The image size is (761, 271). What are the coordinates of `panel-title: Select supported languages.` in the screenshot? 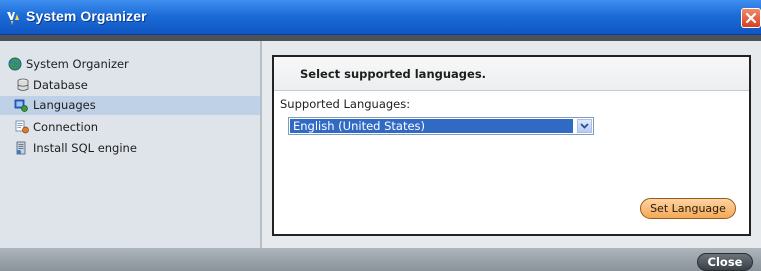 It's located at (393, 74).